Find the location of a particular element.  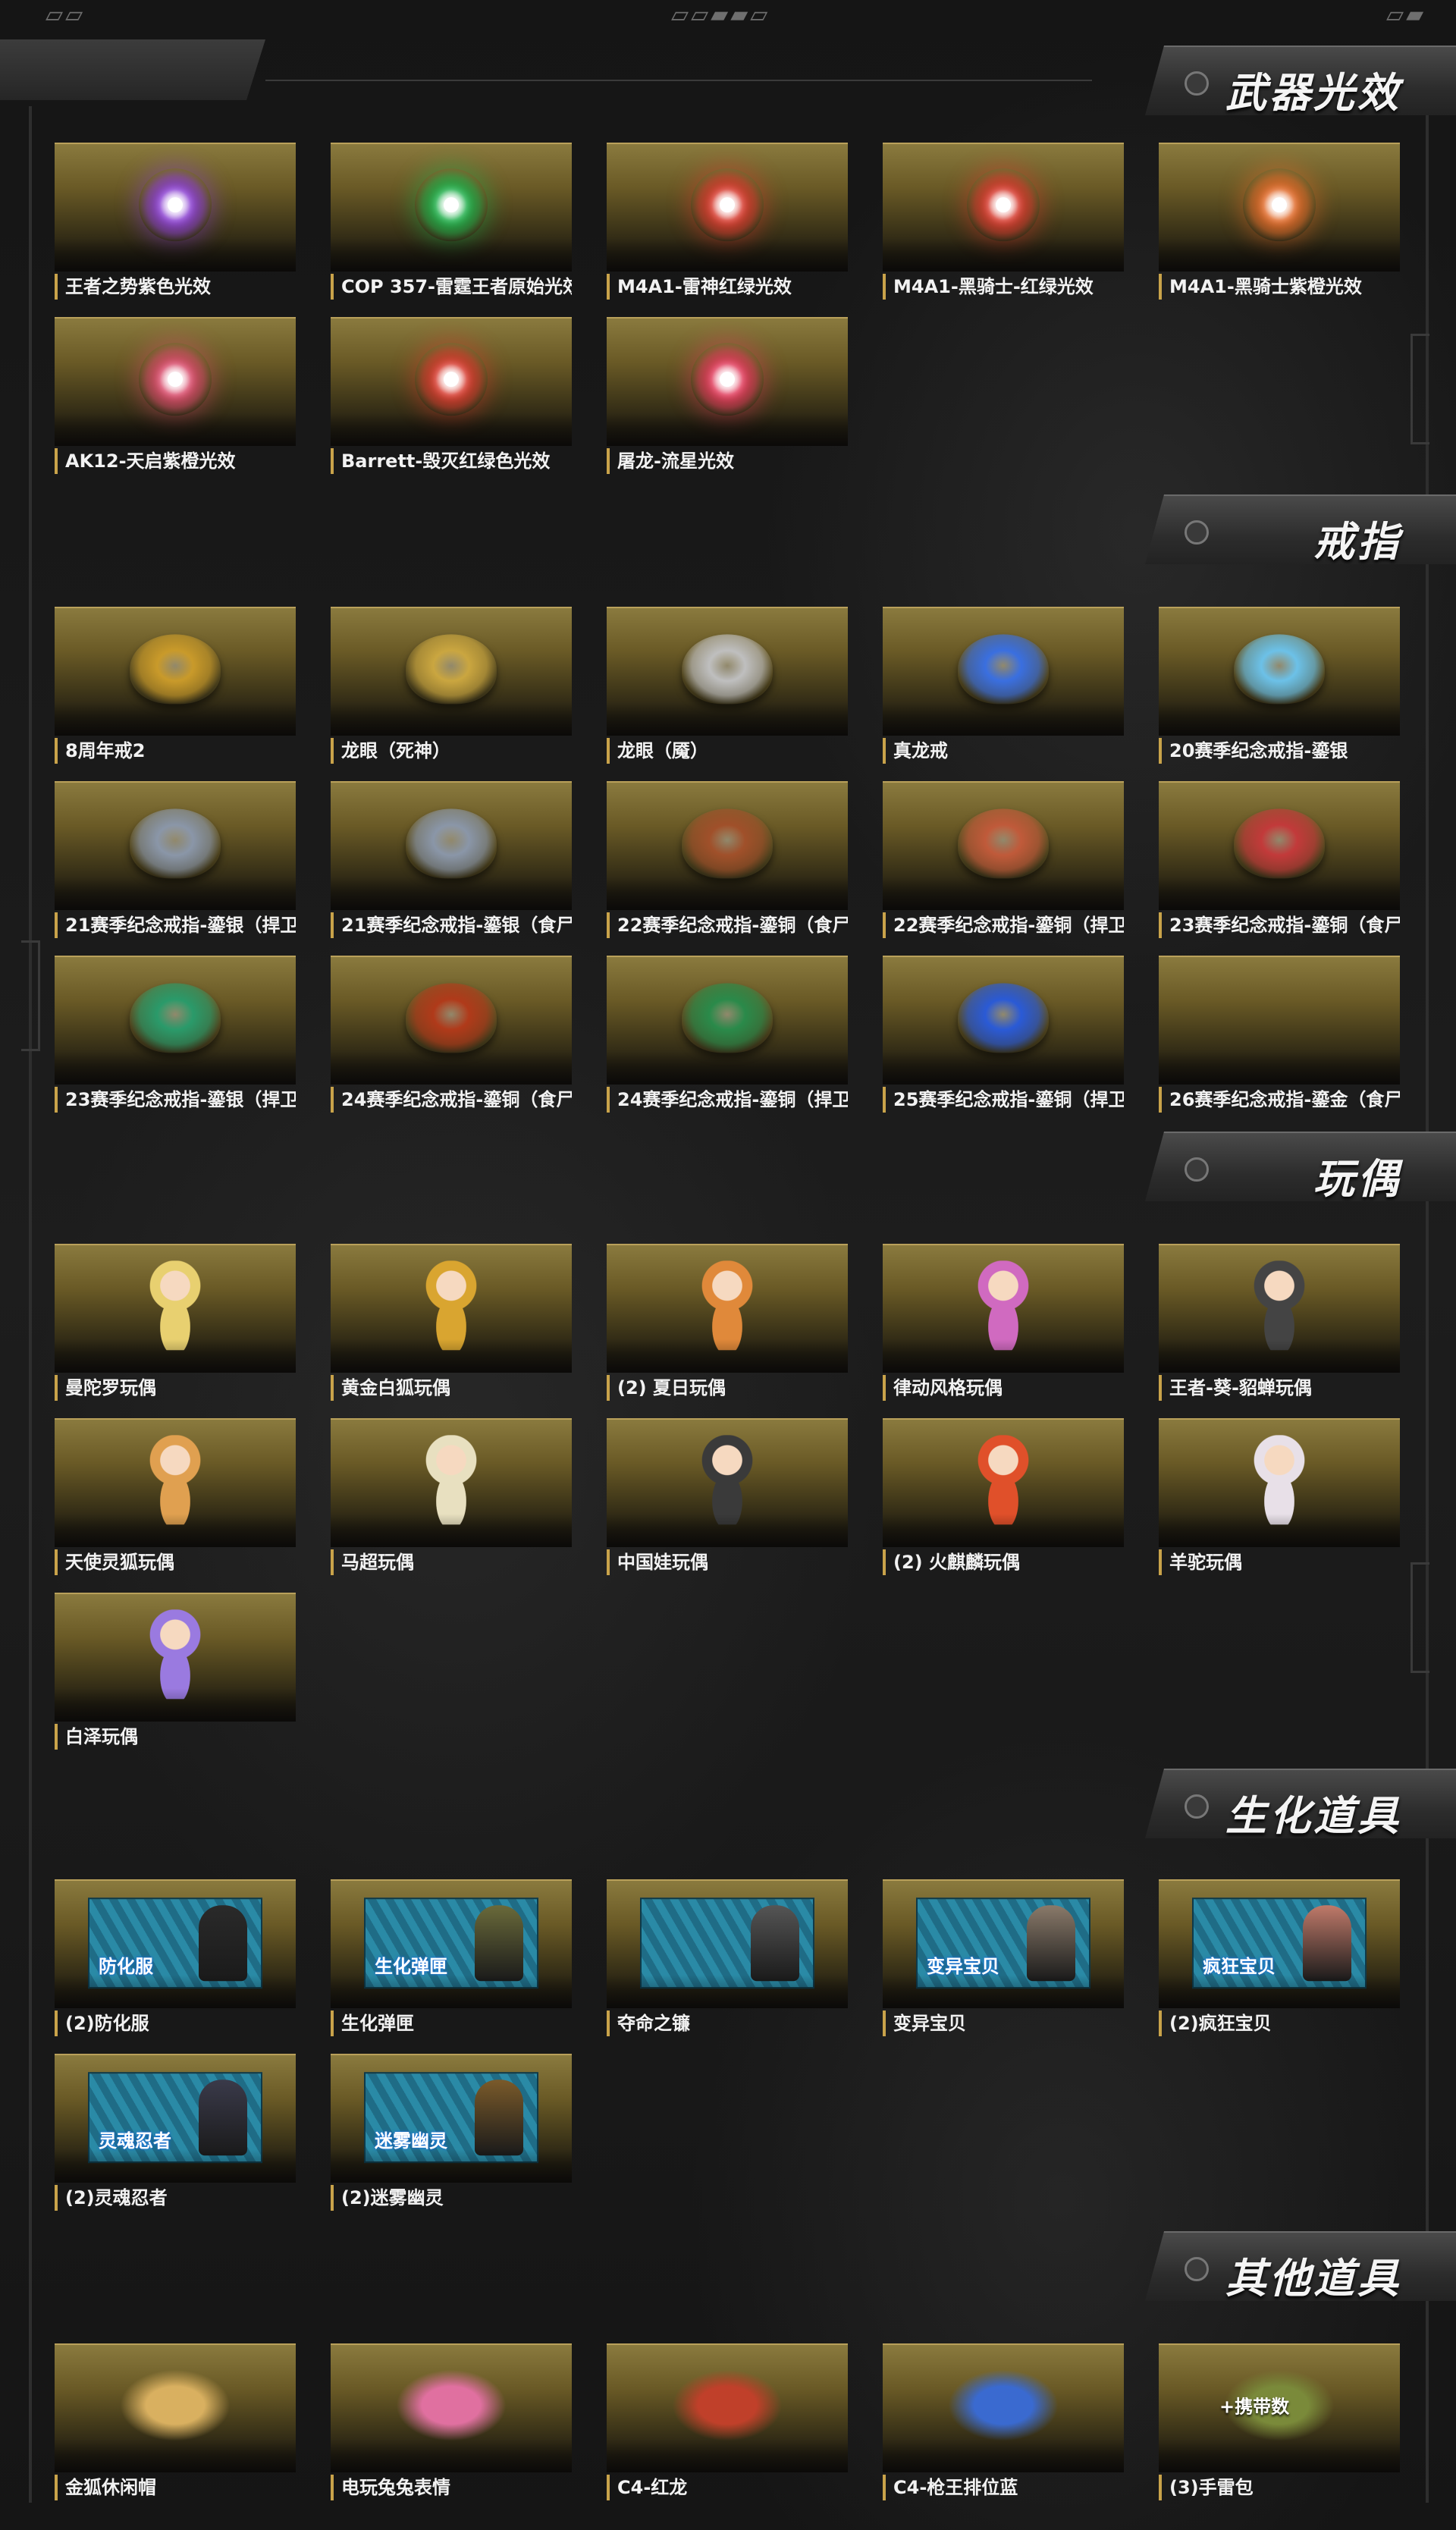

item-card: 龙眼（死神） is located at coordinates (451, 685).